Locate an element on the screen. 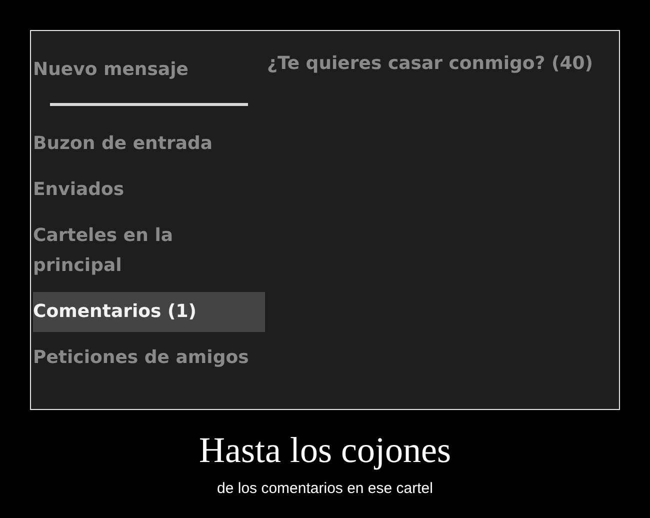  sidebar-item: Carteles en la principal is located at coordinates (149, 251).